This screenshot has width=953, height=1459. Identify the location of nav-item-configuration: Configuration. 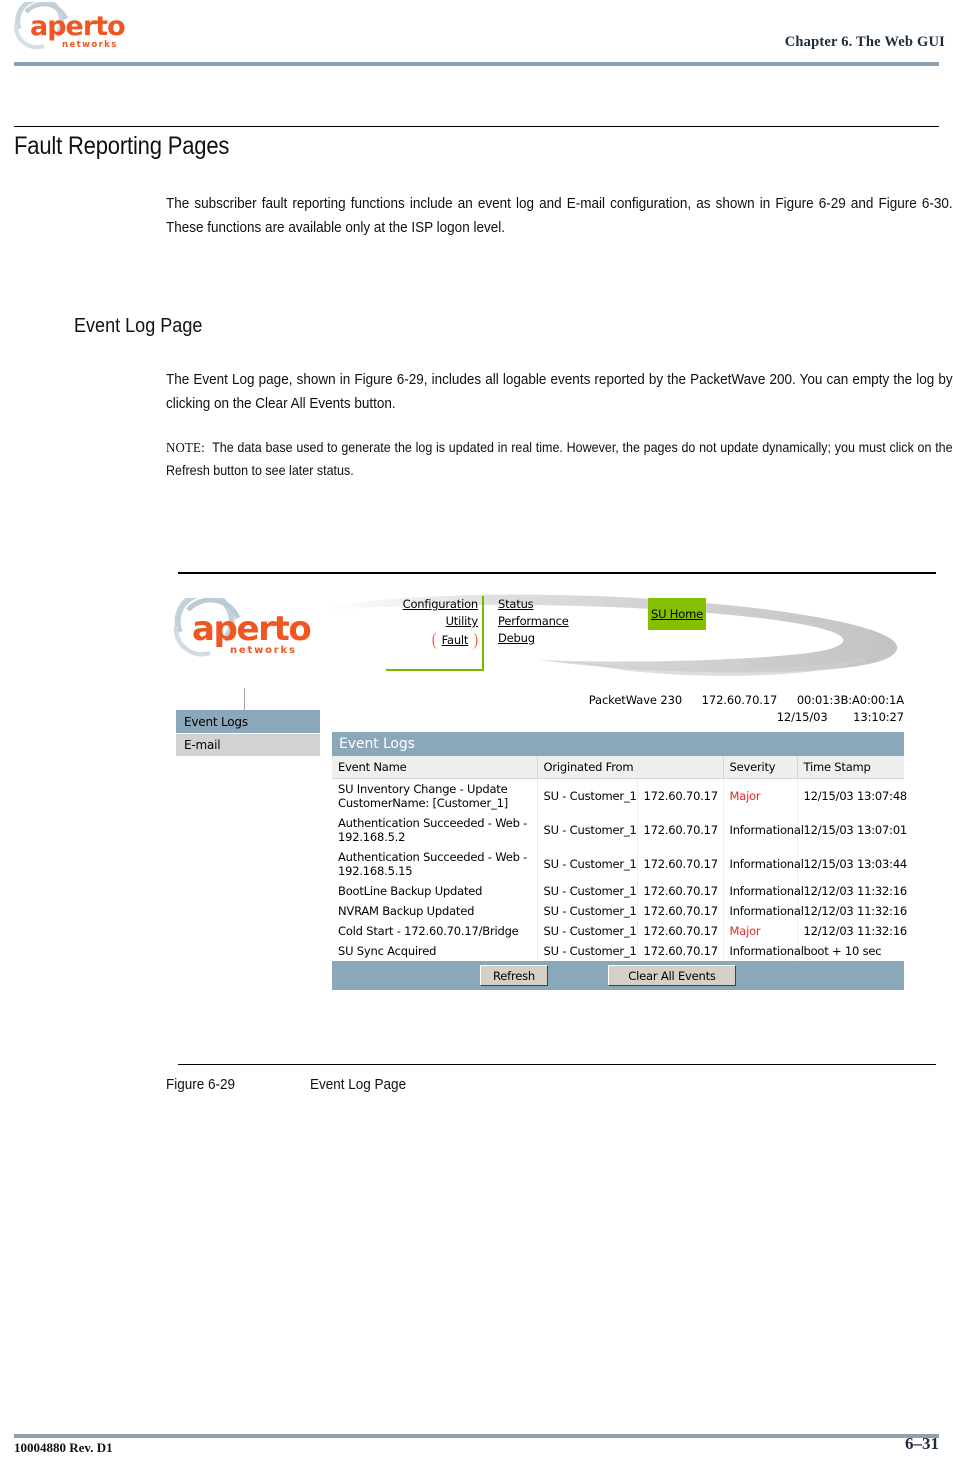
(432, 604).